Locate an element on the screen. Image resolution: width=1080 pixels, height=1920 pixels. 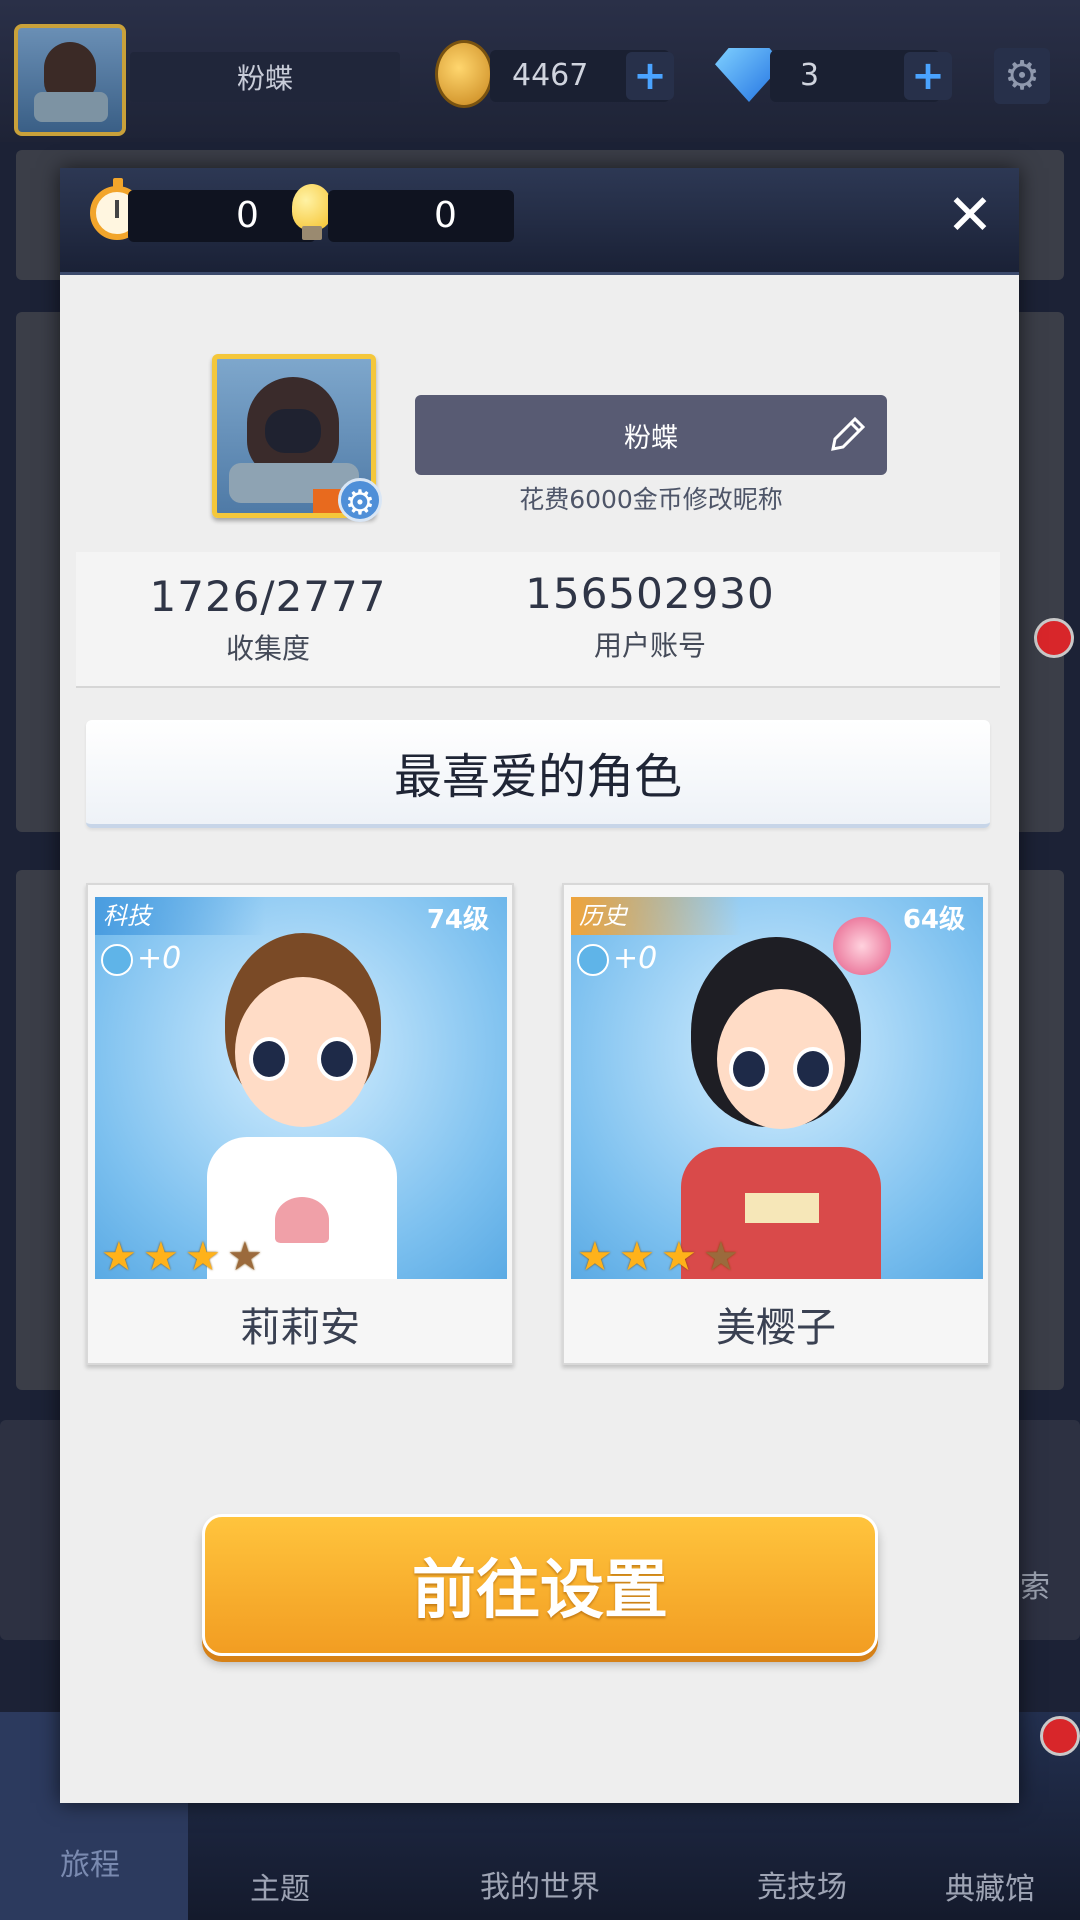
character-card: 科技 74级 +0 ★ ★ ★ ★ 莉莉安 is located at coordinates (300, 1124).